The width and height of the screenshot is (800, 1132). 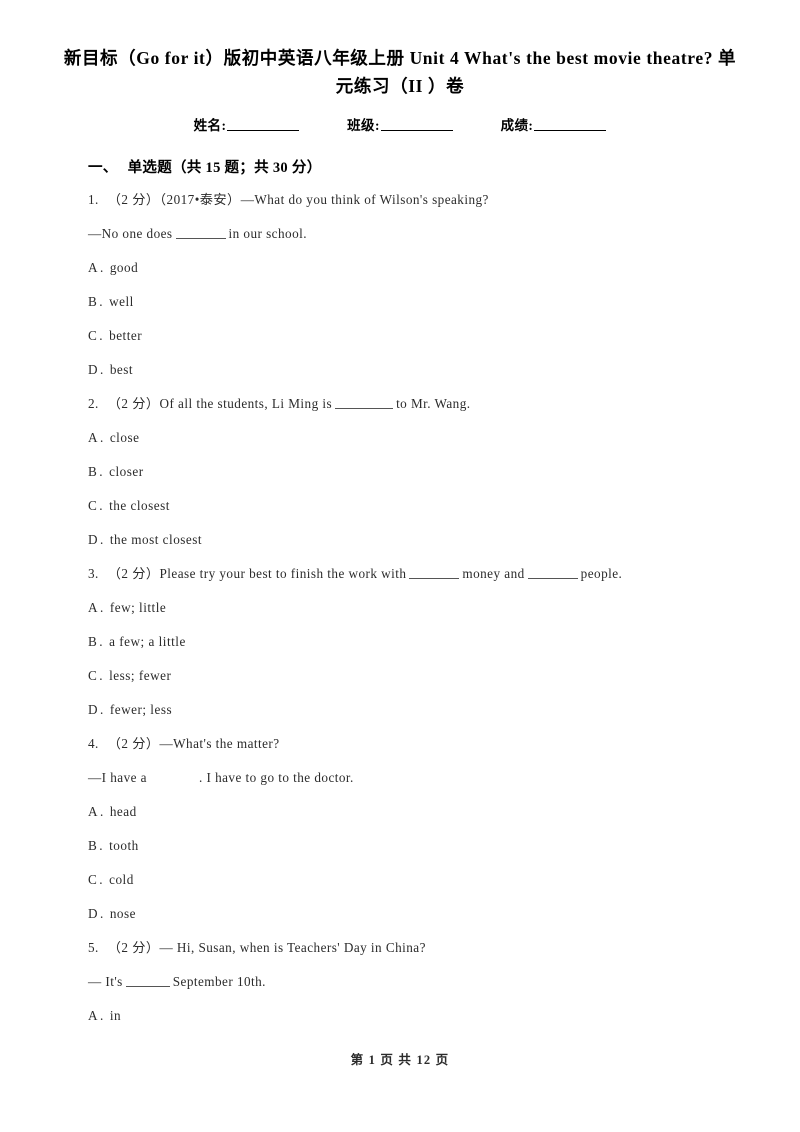 What do you see at coordinates (93, 811) in the screenshot?
I see `question-4-option-a-letter: A` at bounding box center [93, 811].